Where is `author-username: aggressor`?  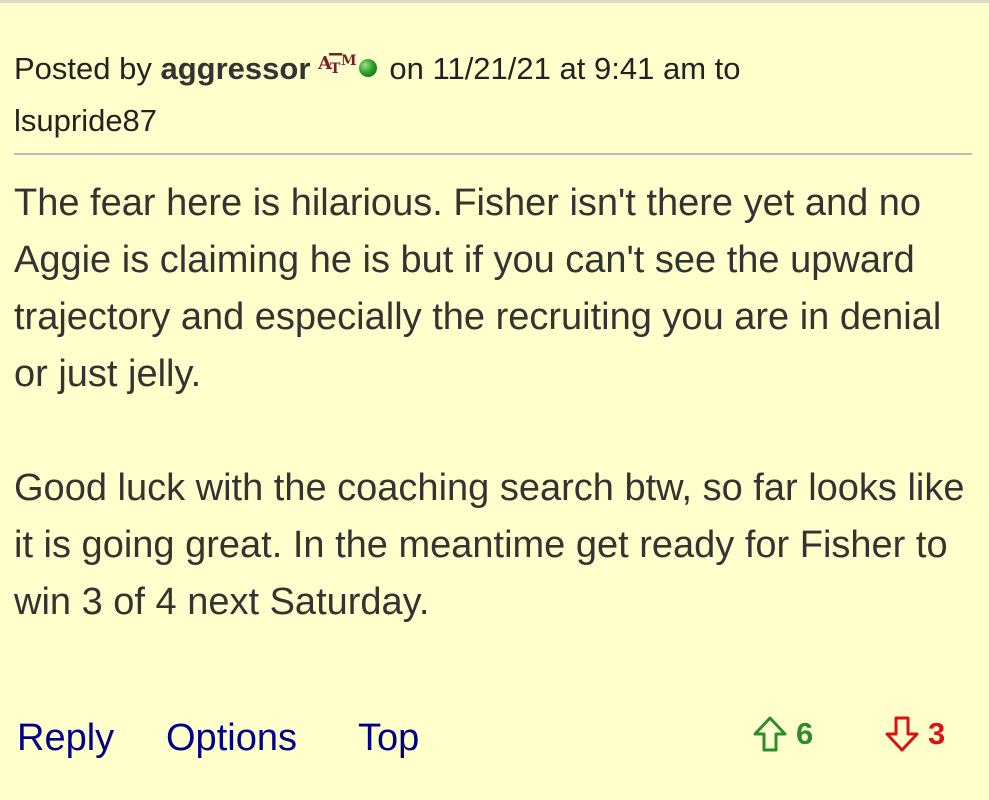 author-username: aggressor is located at coordinates (236, 68).